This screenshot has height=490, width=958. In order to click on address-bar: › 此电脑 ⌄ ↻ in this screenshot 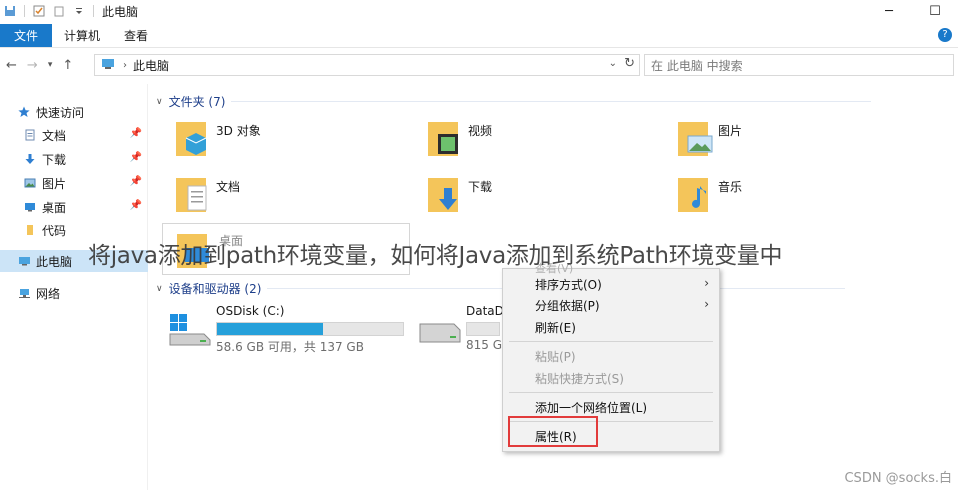, I will do `click(367, 65)`.